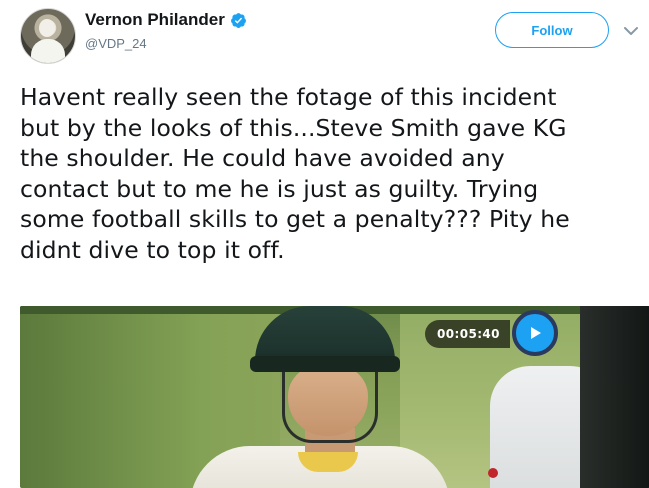  What do you see at coordinates (238, 20) in the screenshot?
I see `verified-badge-icon` at bounding box center [238, 20].